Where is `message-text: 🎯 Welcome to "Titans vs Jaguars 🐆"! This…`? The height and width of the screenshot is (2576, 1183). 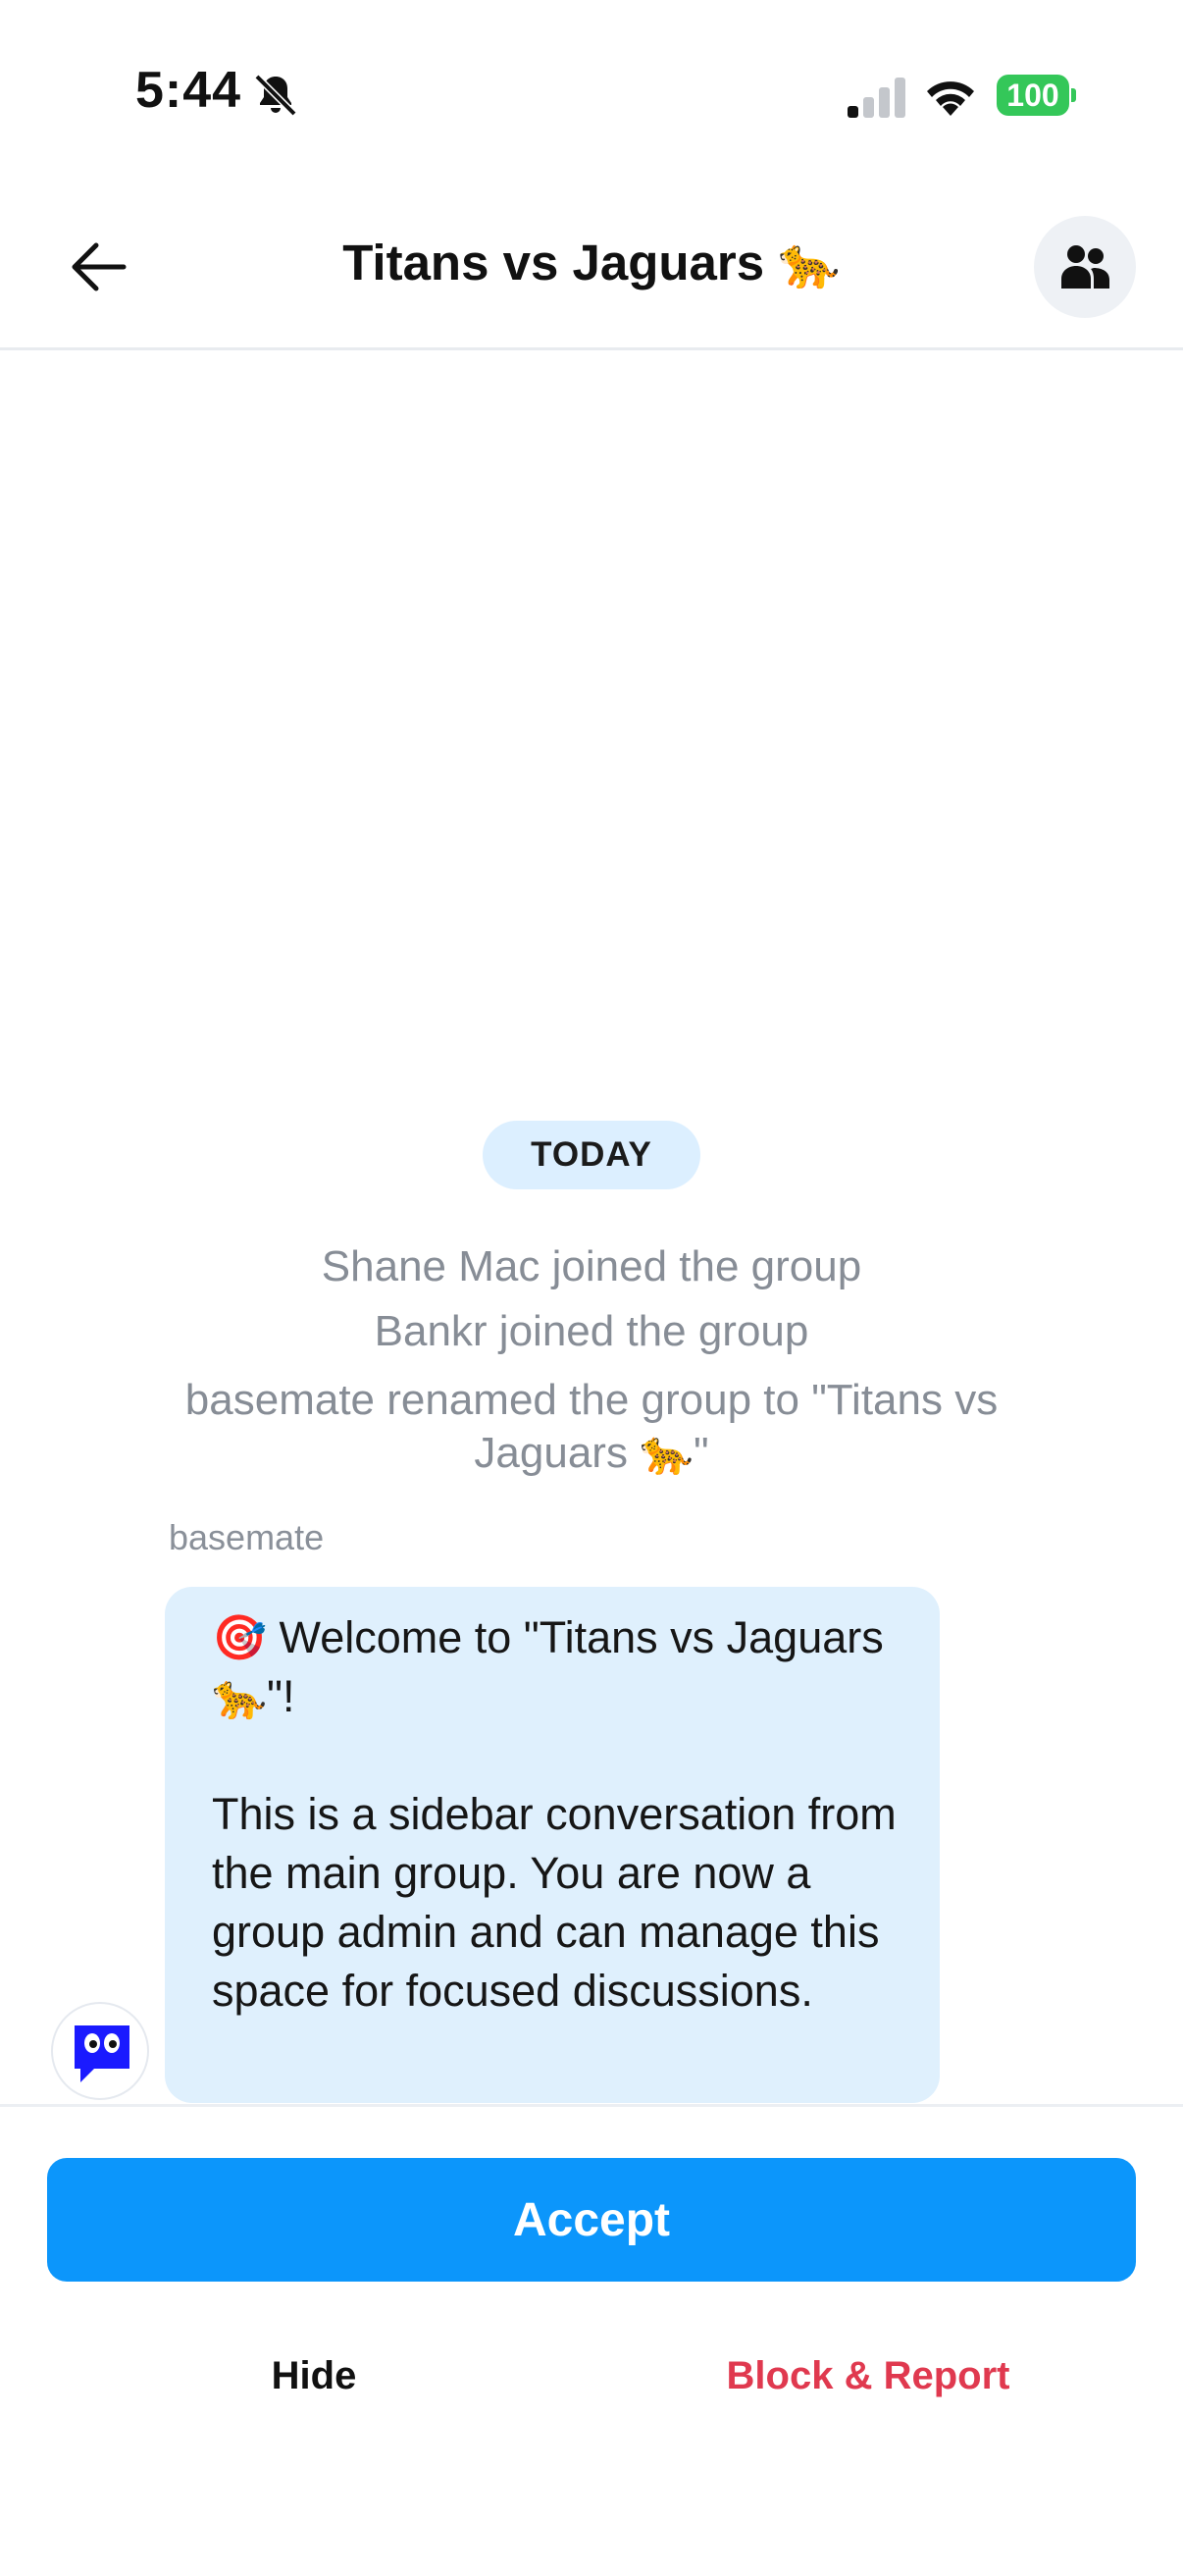
message-text: 🎯 Welcome to "Titans vs Jaguars 🐆"! This… is located at coordinates (555, 1814).